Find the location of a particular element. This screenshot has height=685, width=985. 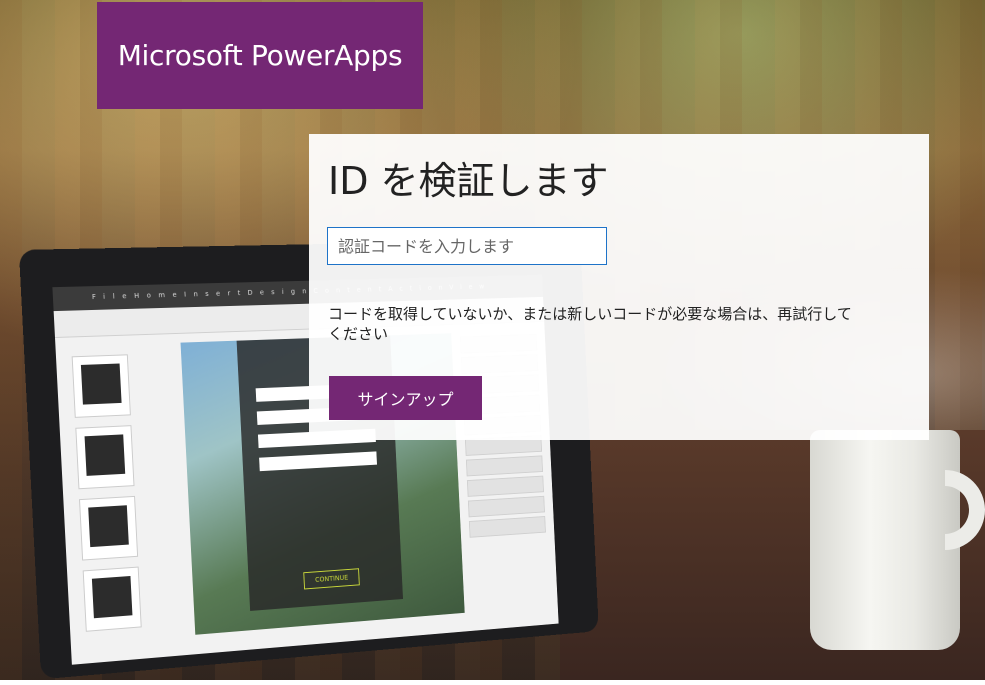

retry-link: 再試行して is located at coordinates (814, 314).